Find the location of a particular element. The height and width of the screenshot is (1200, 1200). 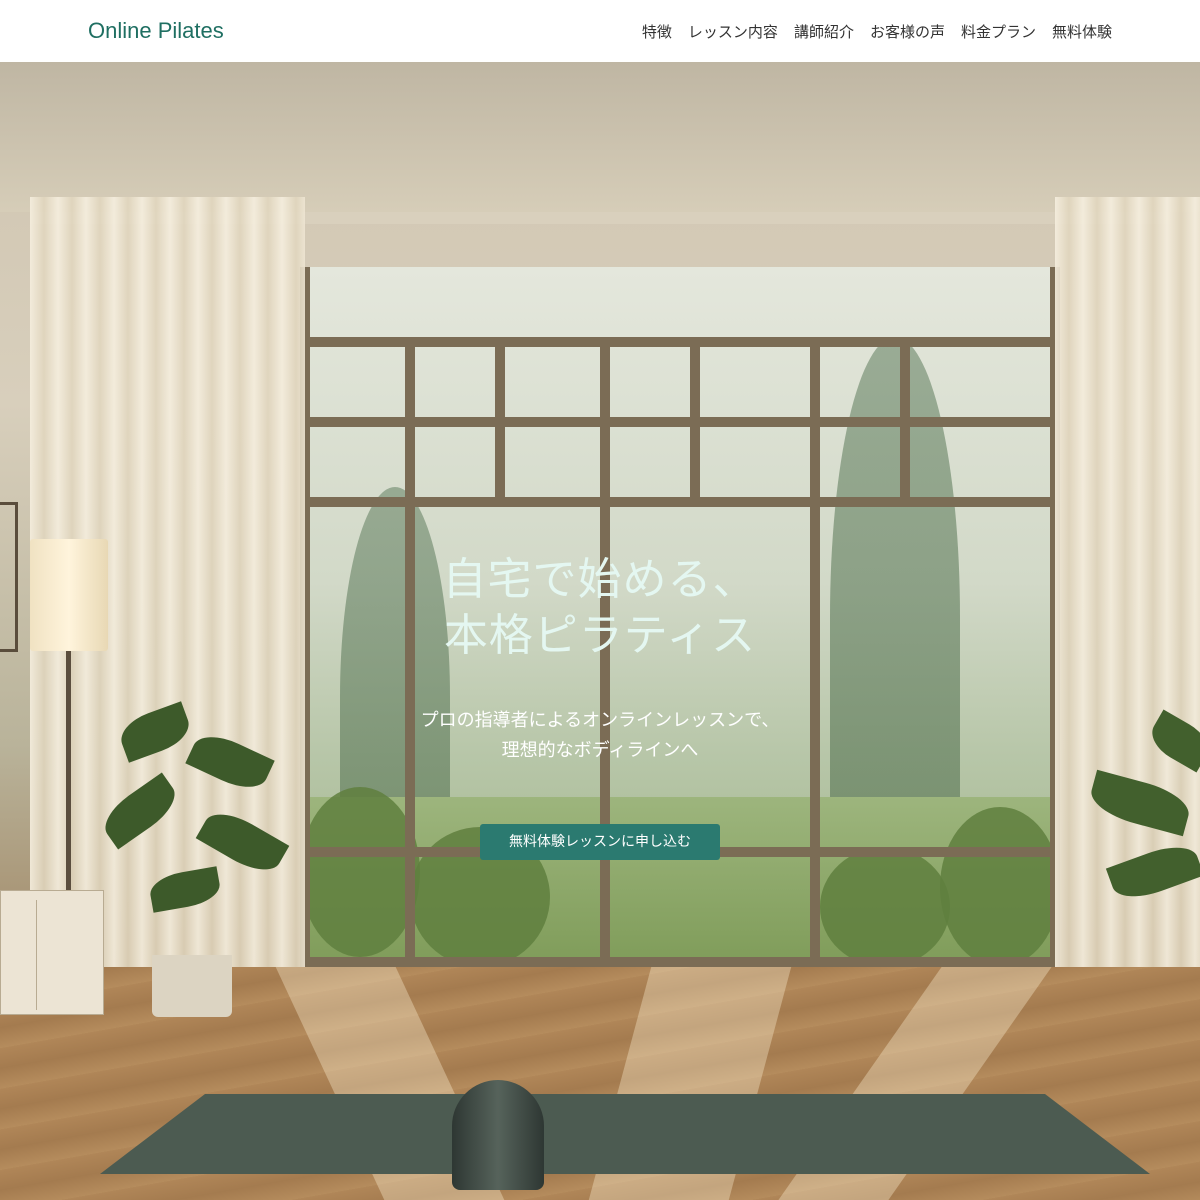

rolled-mat is located at coordinates (498, 1135).